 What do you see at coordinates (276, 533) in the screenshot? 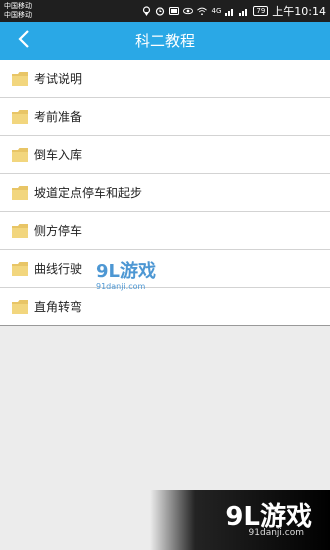
I see `corner-watermark-site: 91danji.com` at bounding box center [276, 533].